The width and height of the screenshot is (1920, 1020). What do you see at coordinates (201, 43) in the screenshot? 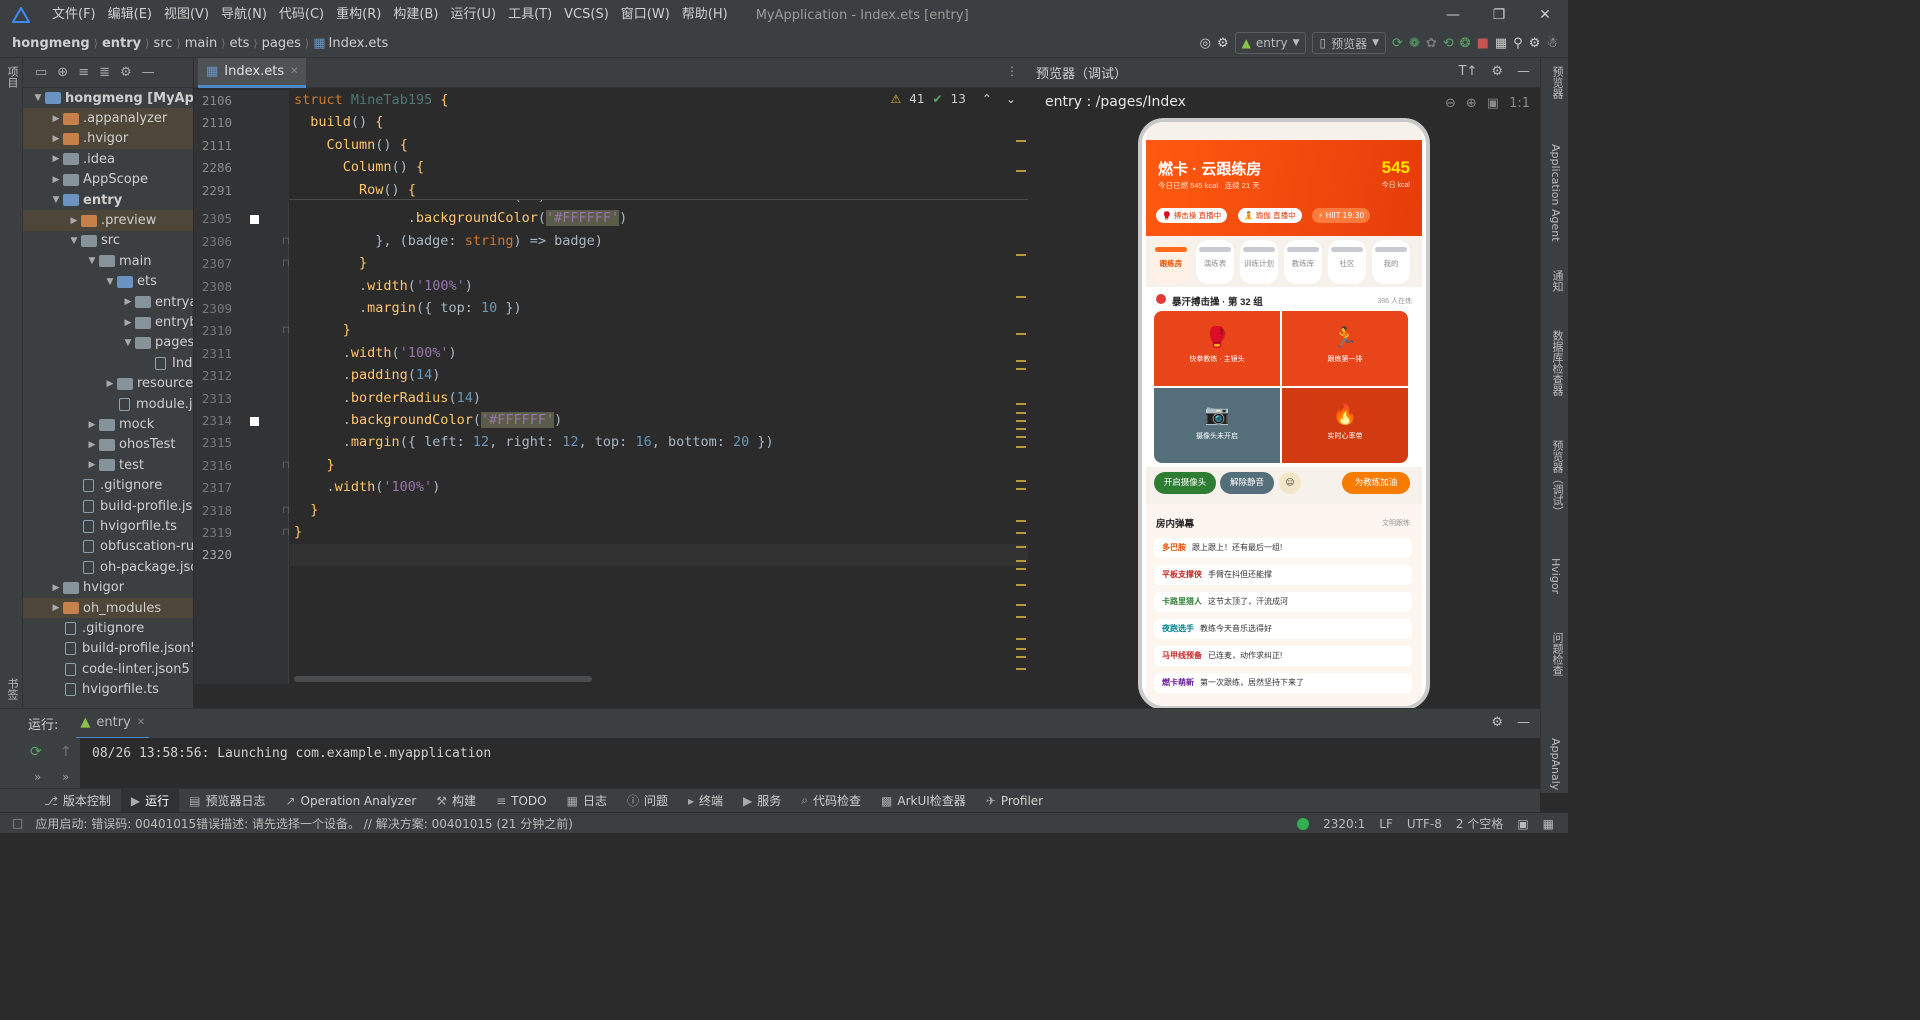
I see `breadcrumb-item: main` at bounding box center [201, 43].